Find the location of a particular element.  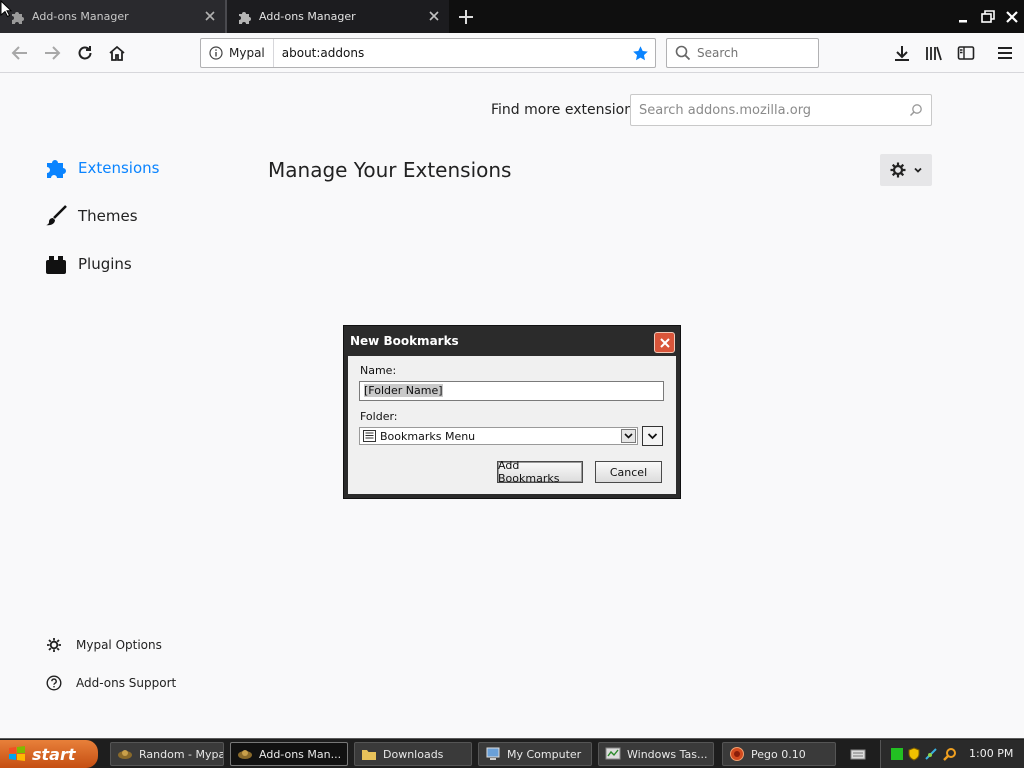

folder-value: Bookmarks Menu is located at coordinates (428, 436).